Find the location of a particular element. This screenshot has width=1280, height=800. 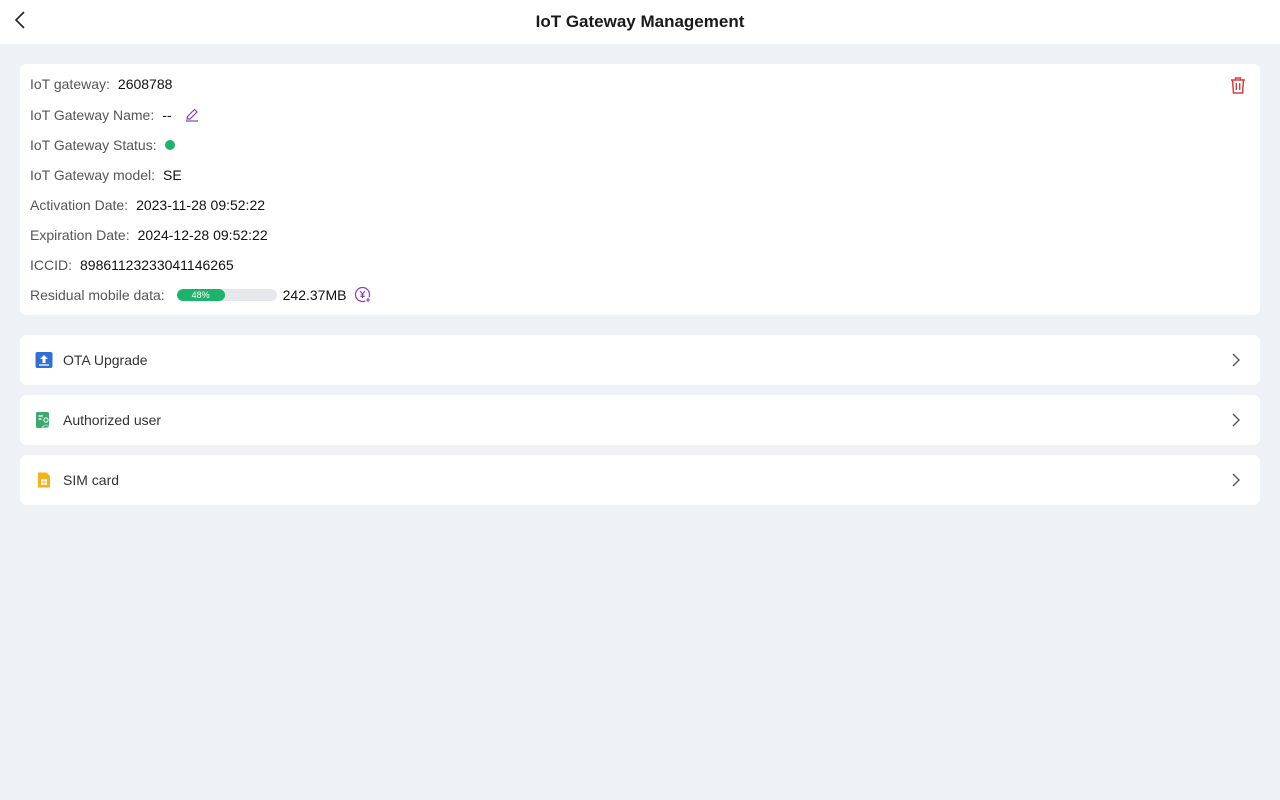

menu-item-authorized-user: Authorized user is located at coordinates (640, 420).